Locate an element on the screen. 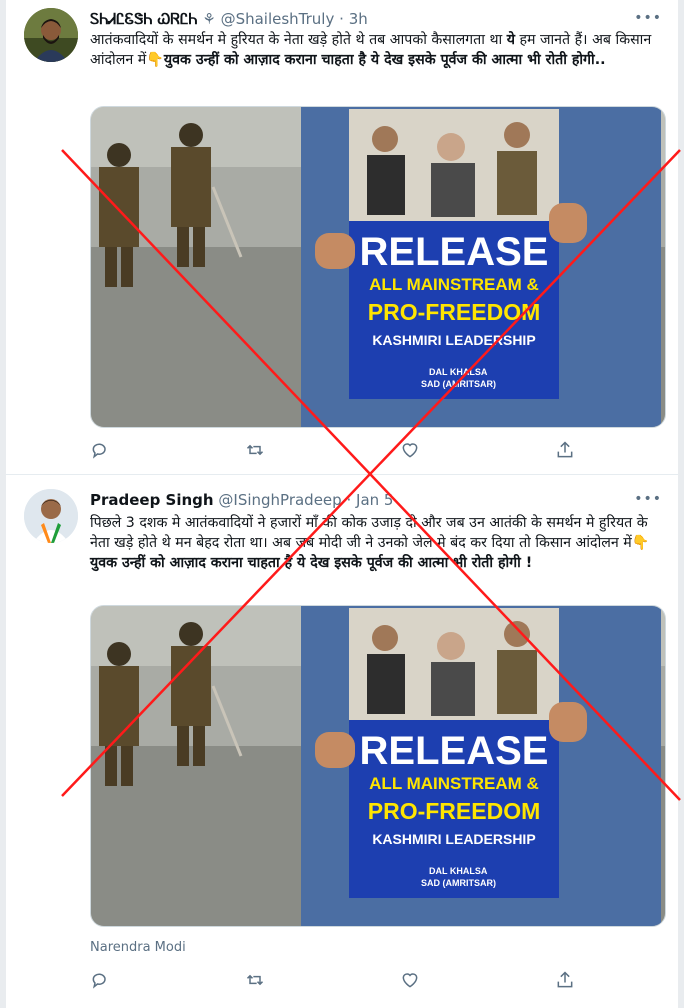 Image resolution: width=684 pixels, height=1008 pixels. display-name: Pradeep Singh is located at coordinates (152, 500).